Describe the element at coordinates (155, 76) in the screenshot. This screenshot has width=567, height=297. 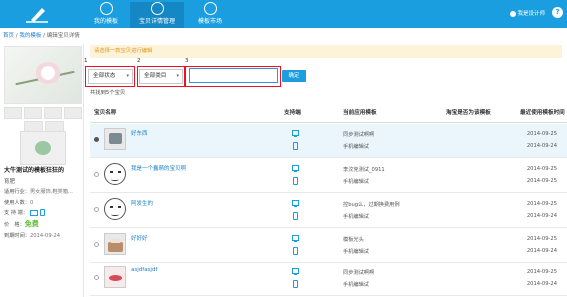
I see `category-filter-value: 全部类目` at that location.